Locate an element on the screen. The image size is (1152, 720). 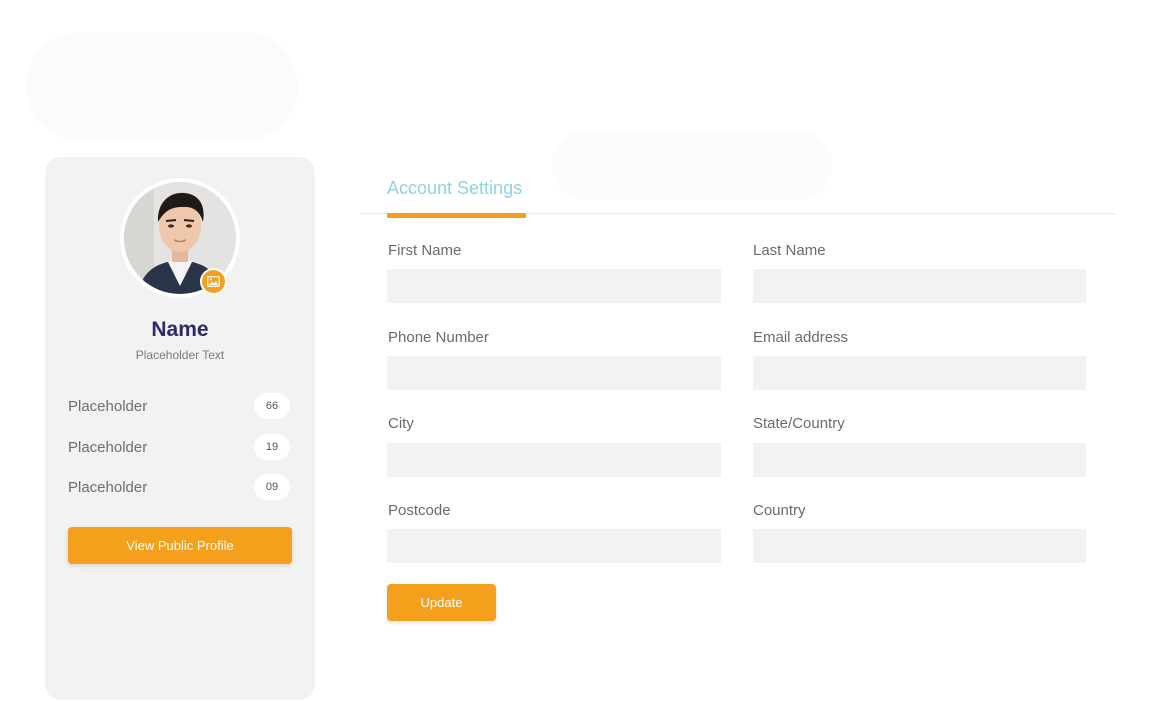
email-field is located at coordinates (919, 373).